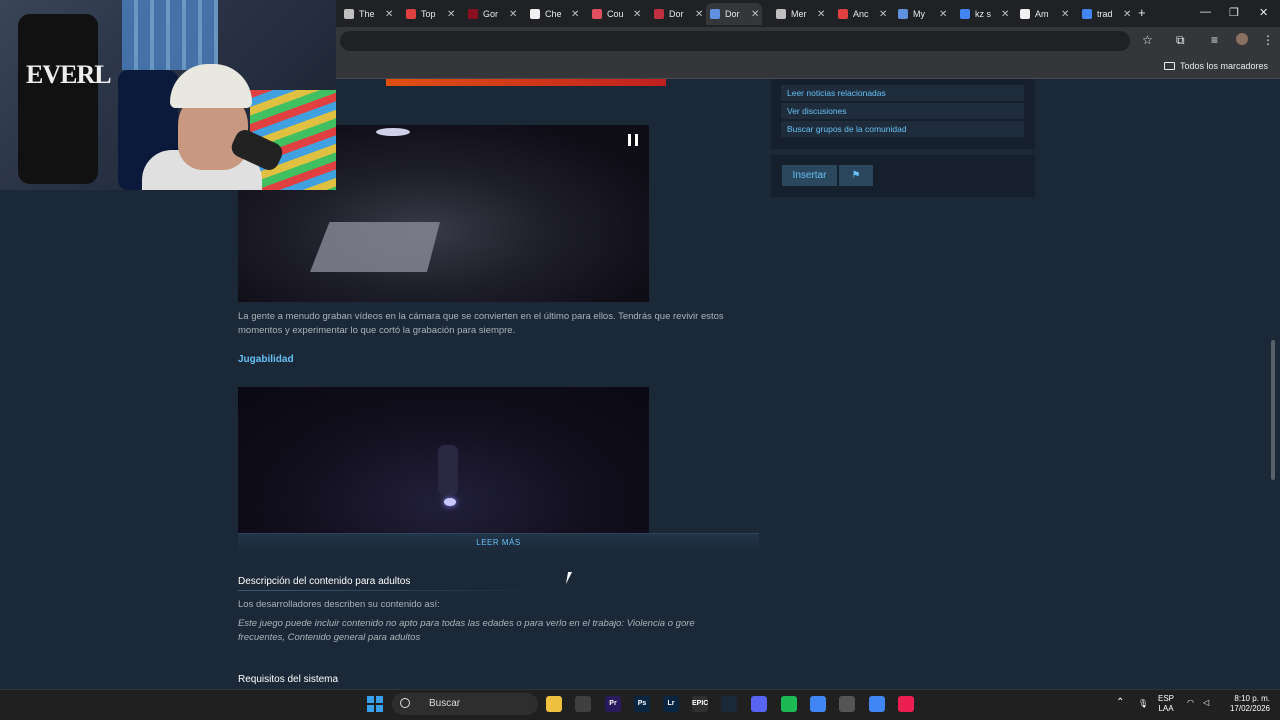 The width and height of the screenshot is (1280, 720). Describe the element at coordinates (375, 247) in the screenshot. I see `video-table` at that location.